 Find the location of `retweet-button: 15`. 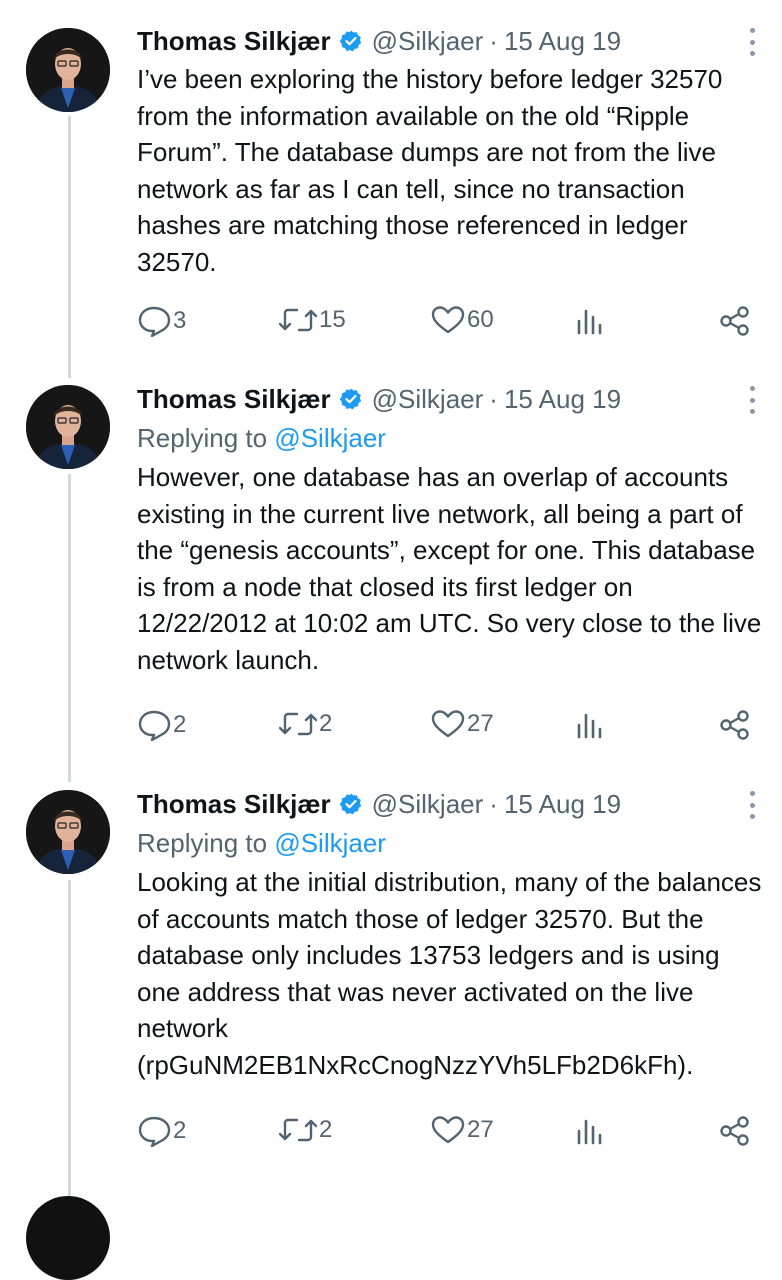

retweet-button: 15 is located at coordinates (312, 320).